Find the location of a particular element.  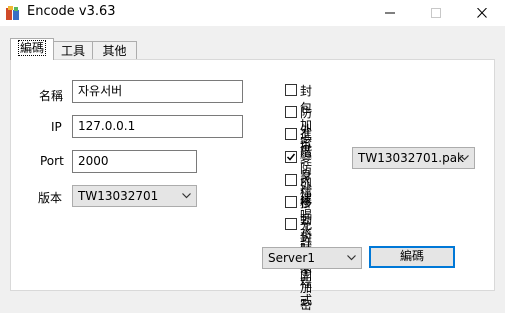

ip-label: IP is located at coordinates (56, 127).